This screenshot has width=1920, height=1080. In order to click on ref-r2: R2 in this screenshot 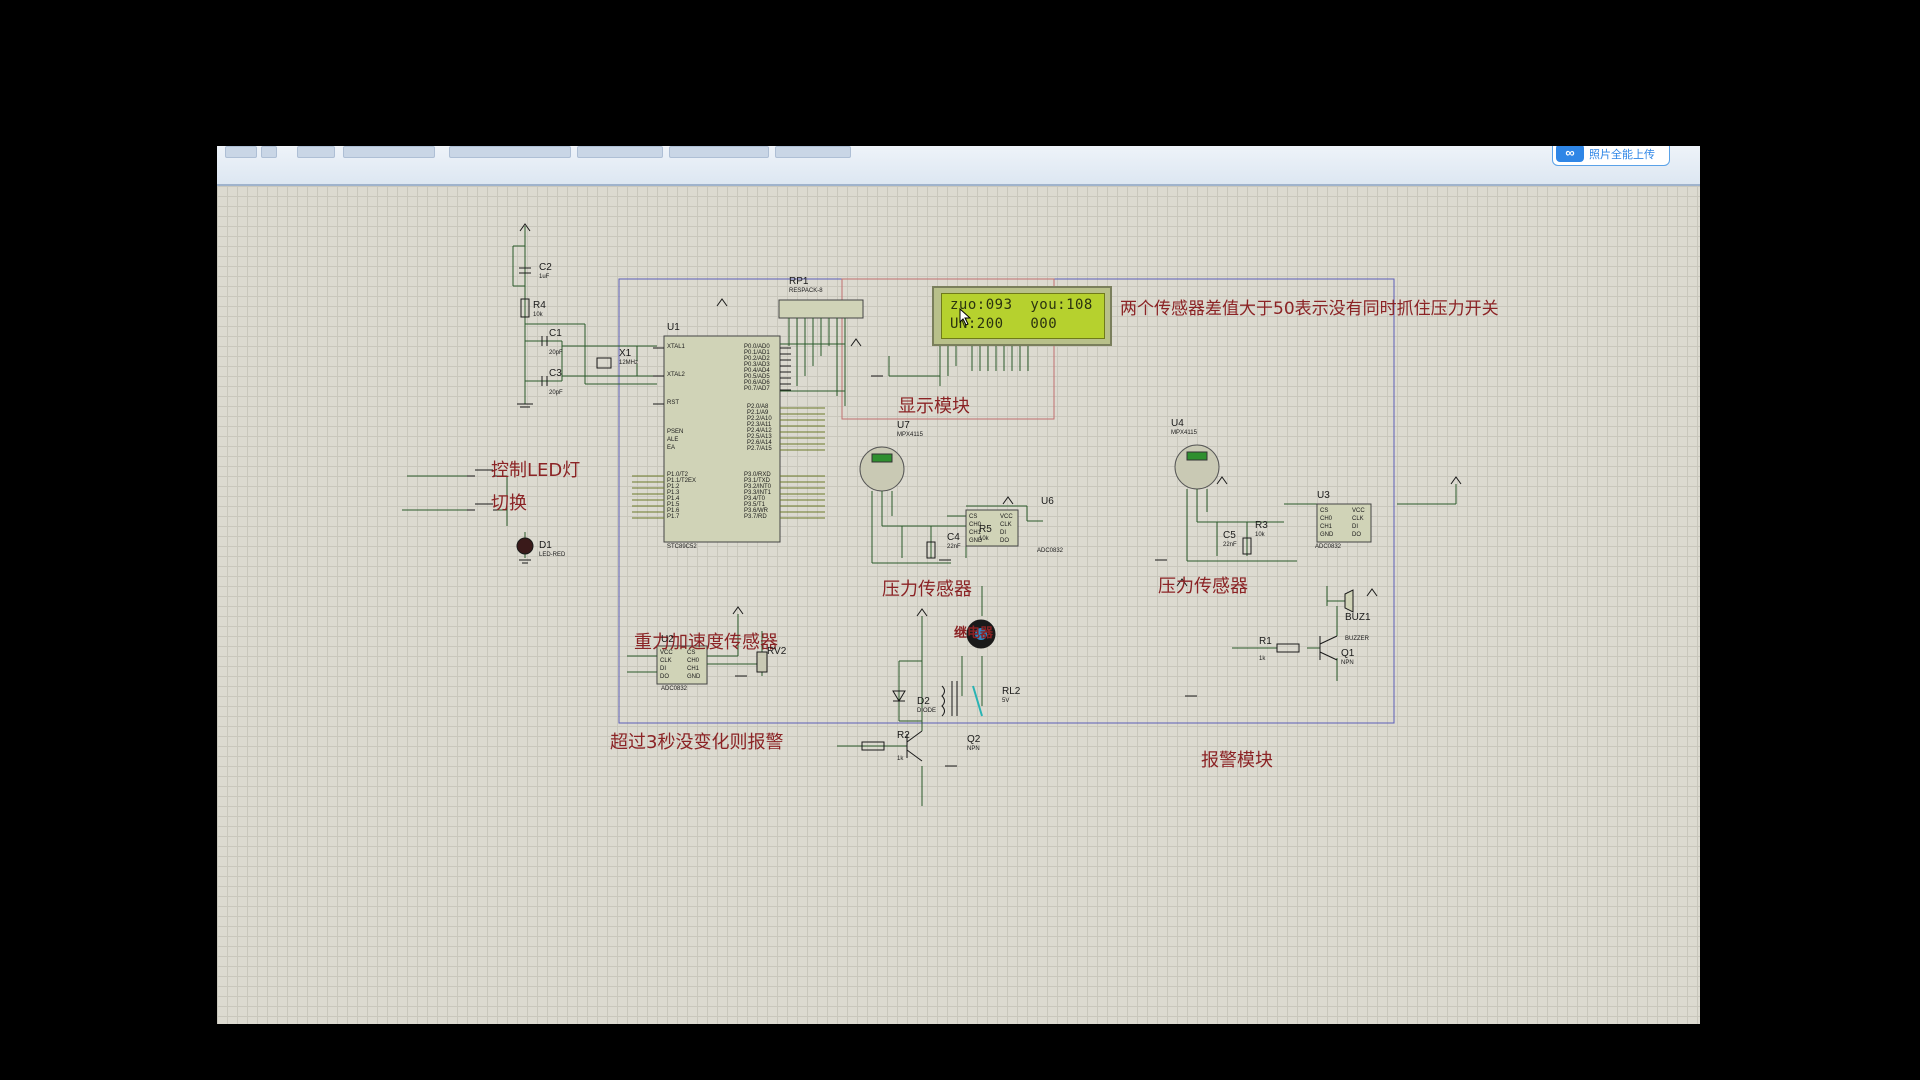, I will do `click(903, 735)`.